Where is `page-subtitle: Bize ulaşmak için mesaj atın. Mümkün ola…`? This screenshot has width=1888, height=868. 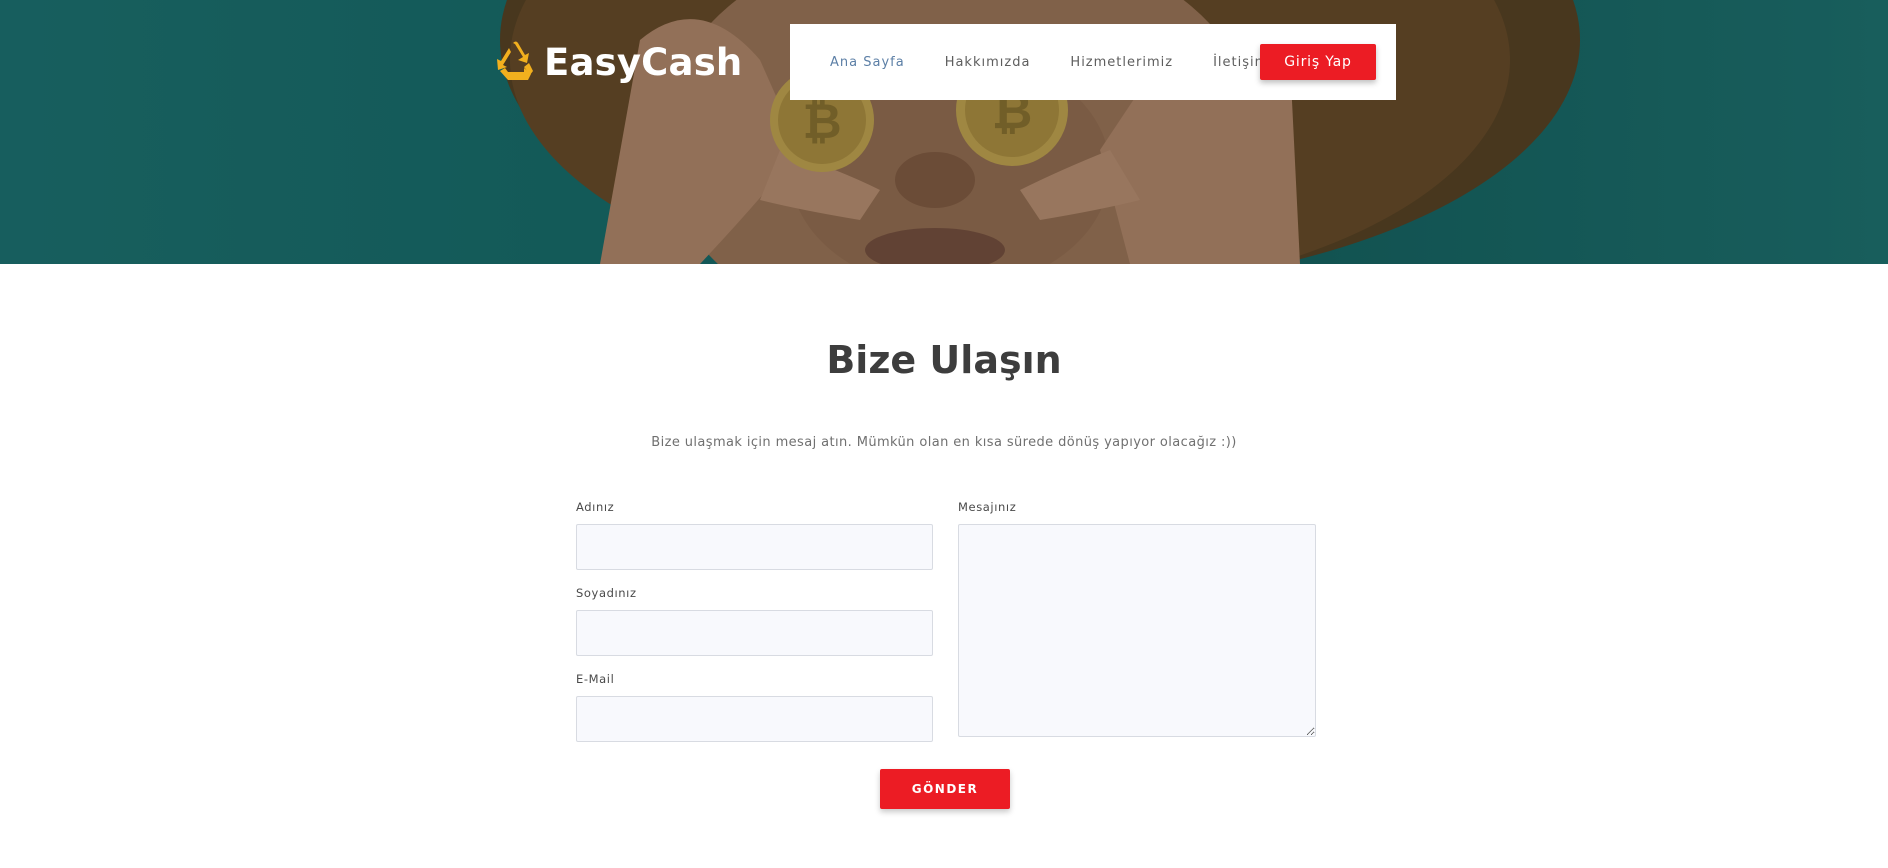 page-subtitle: Bize ulaşmak için mesaj atın. Mümkün ola… is located at coordinates (944, 442).